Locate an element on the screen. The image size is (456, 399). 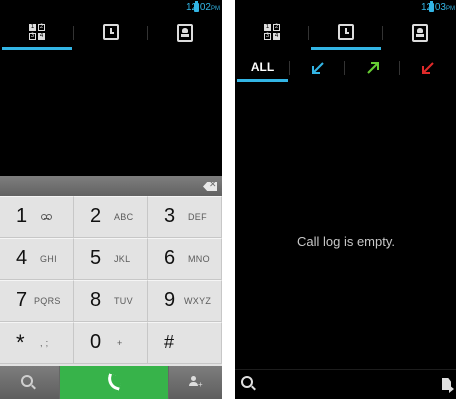
outgoing-call-icon is located at coordinates (373, 68).